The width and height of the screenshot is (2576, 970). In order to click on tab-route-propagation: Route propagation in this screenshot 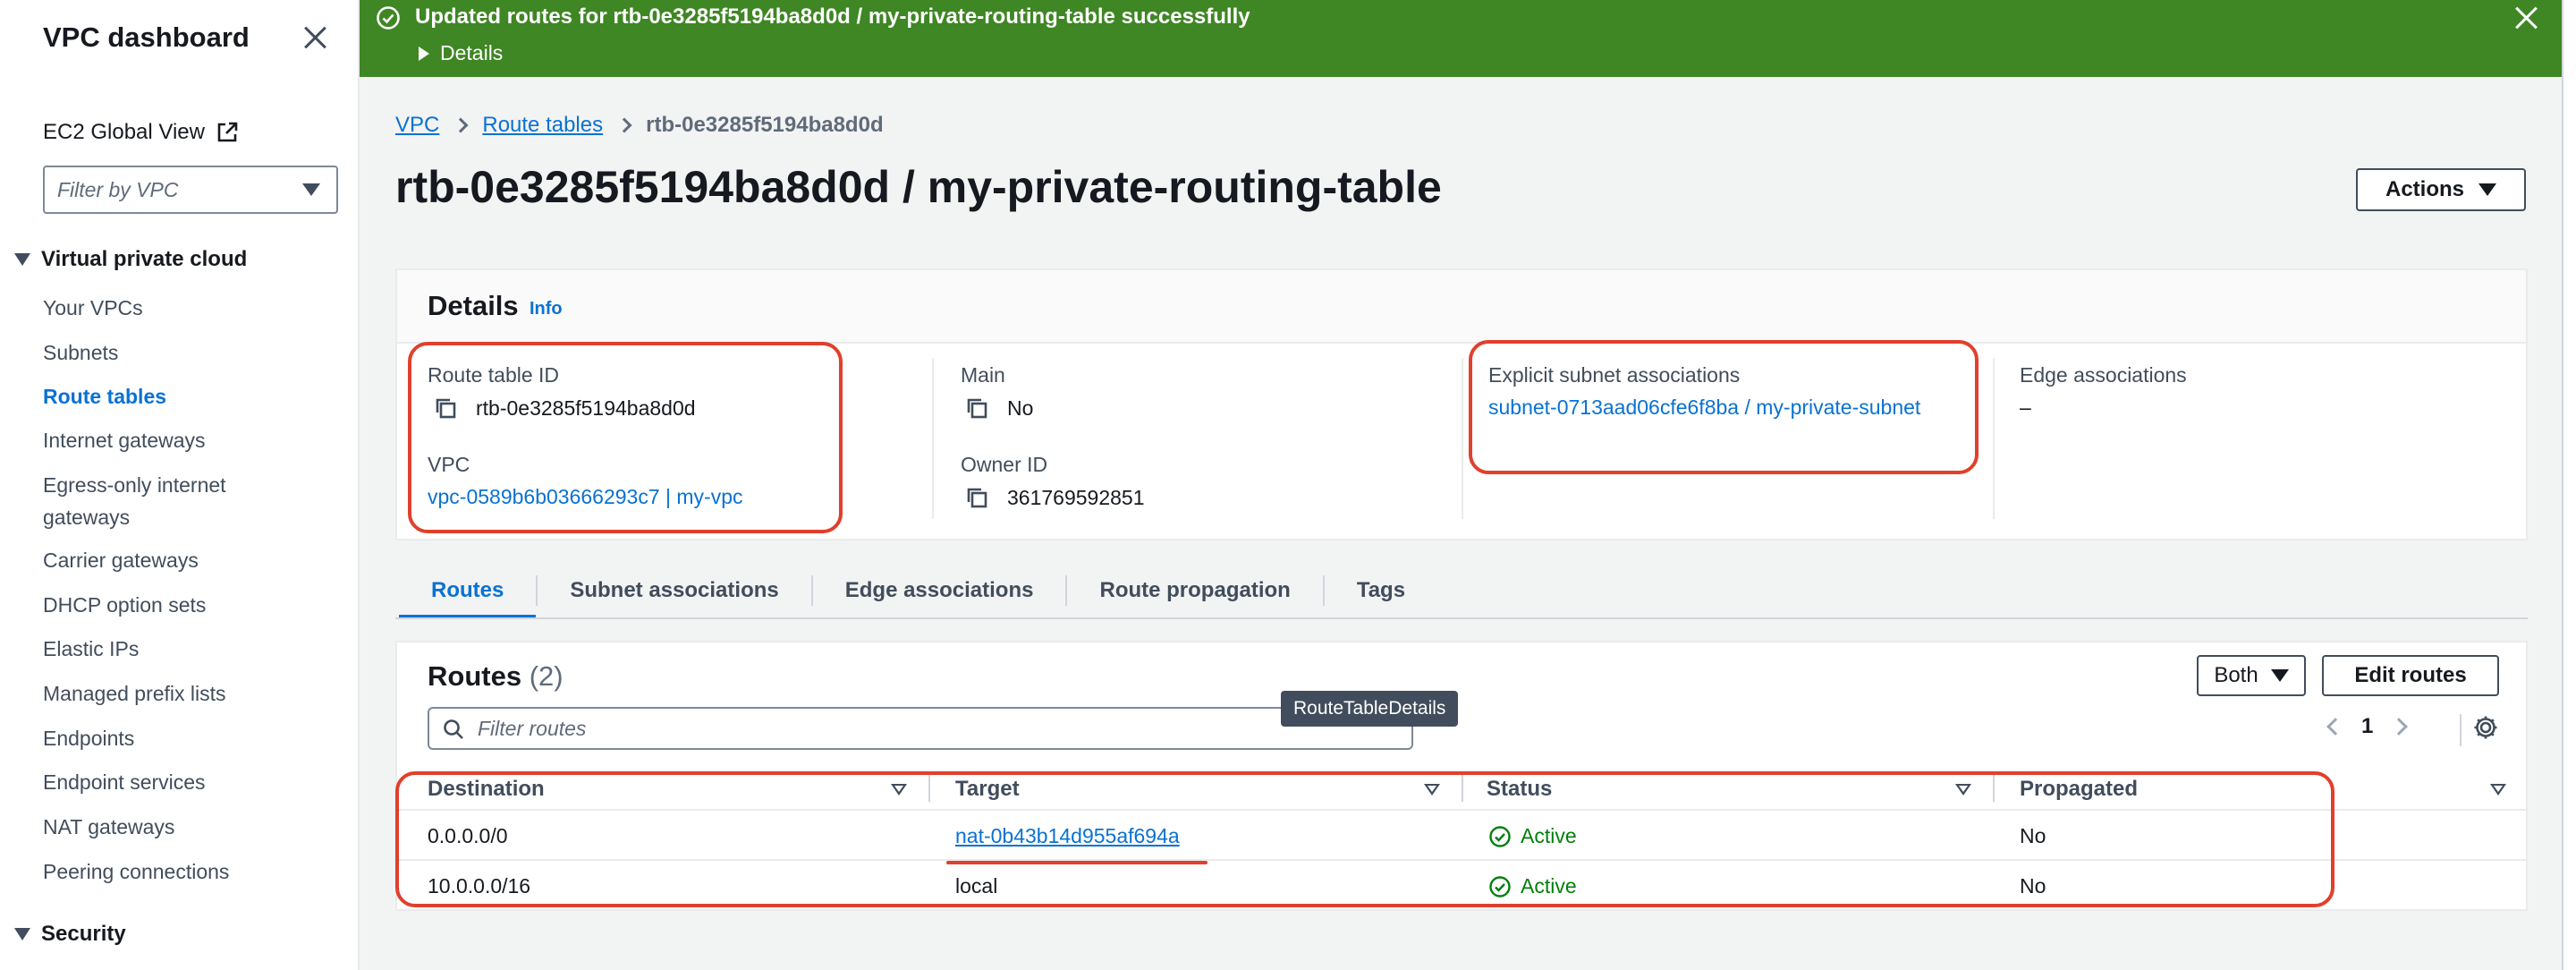, I will do `click(1194, 590)`.